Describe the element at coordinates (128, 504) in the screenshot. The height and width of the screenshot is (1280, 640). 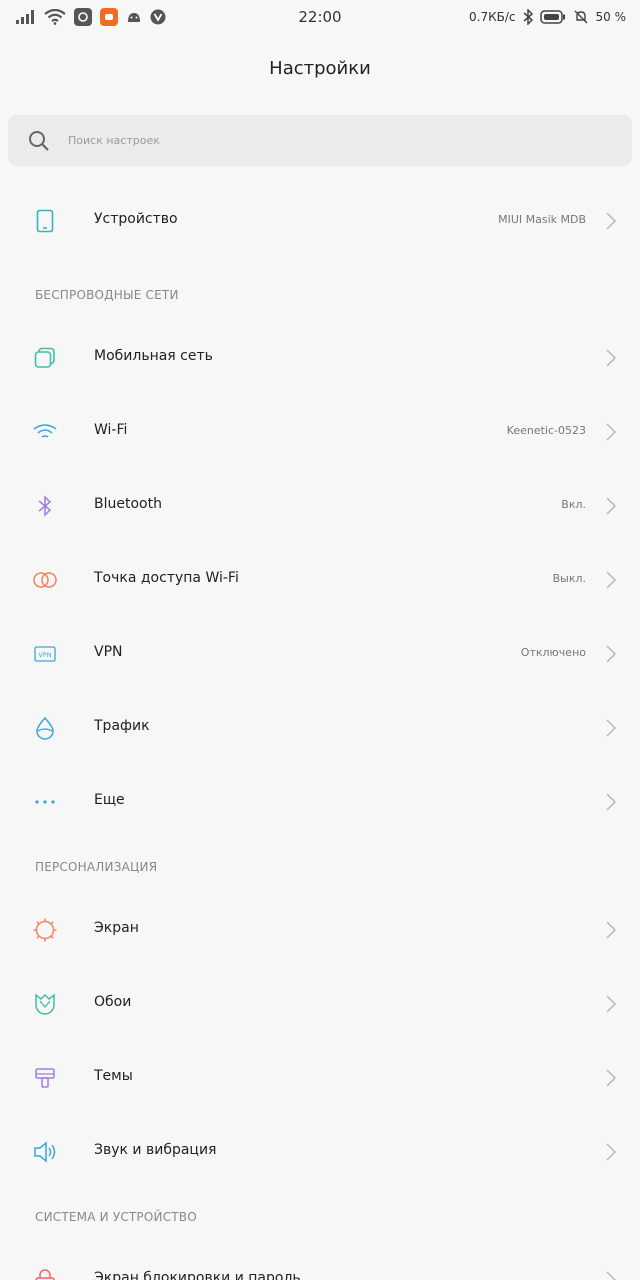
I see `item-label: Bluetooth` at that location.